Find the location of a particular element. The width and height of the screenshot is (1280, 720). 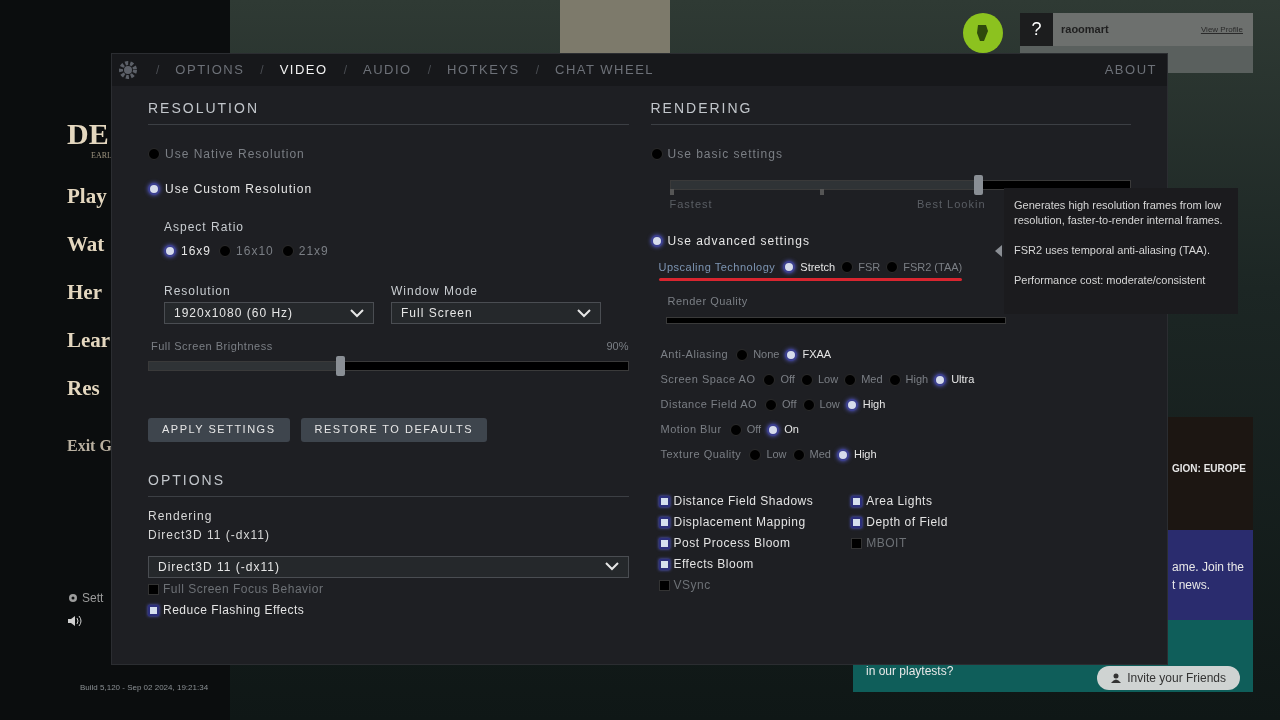

radio-label: 16x9 is located at coordinates (196, 251).